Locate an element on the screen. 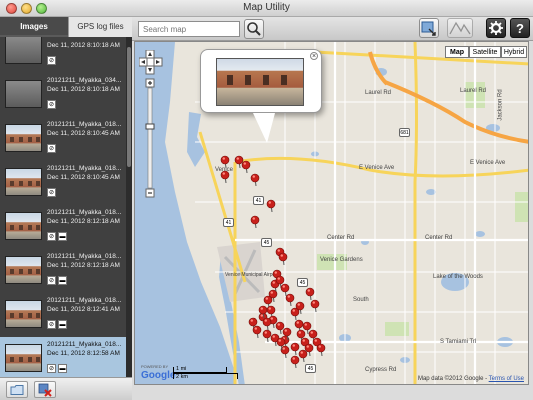 This screenshot has width=533, height=400. sidebar-tabs: Images GPS log files is located at coordinates (66, 27).